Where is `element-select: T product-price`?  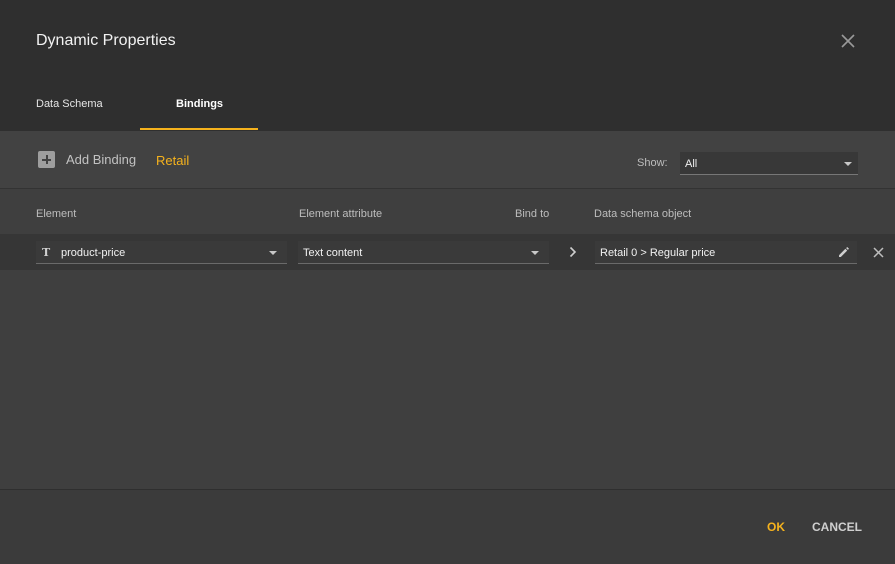
element-select: T product-price is located at coordinates (161, 252).